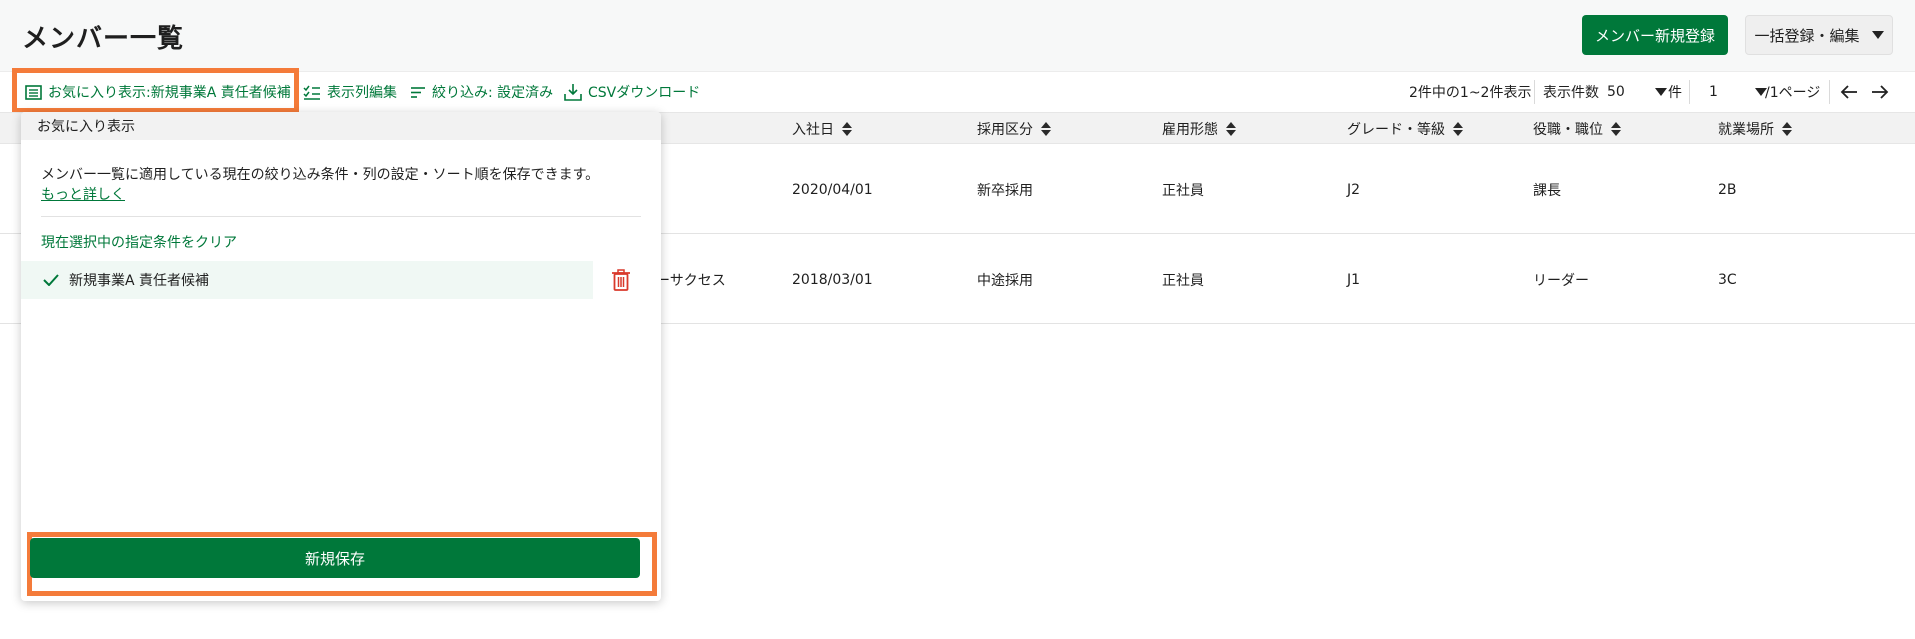 The image size is (1915, 639). Describe the element at coordinates (1616, 92) in the screenshot. I see `per-page-value: 50` at that location.